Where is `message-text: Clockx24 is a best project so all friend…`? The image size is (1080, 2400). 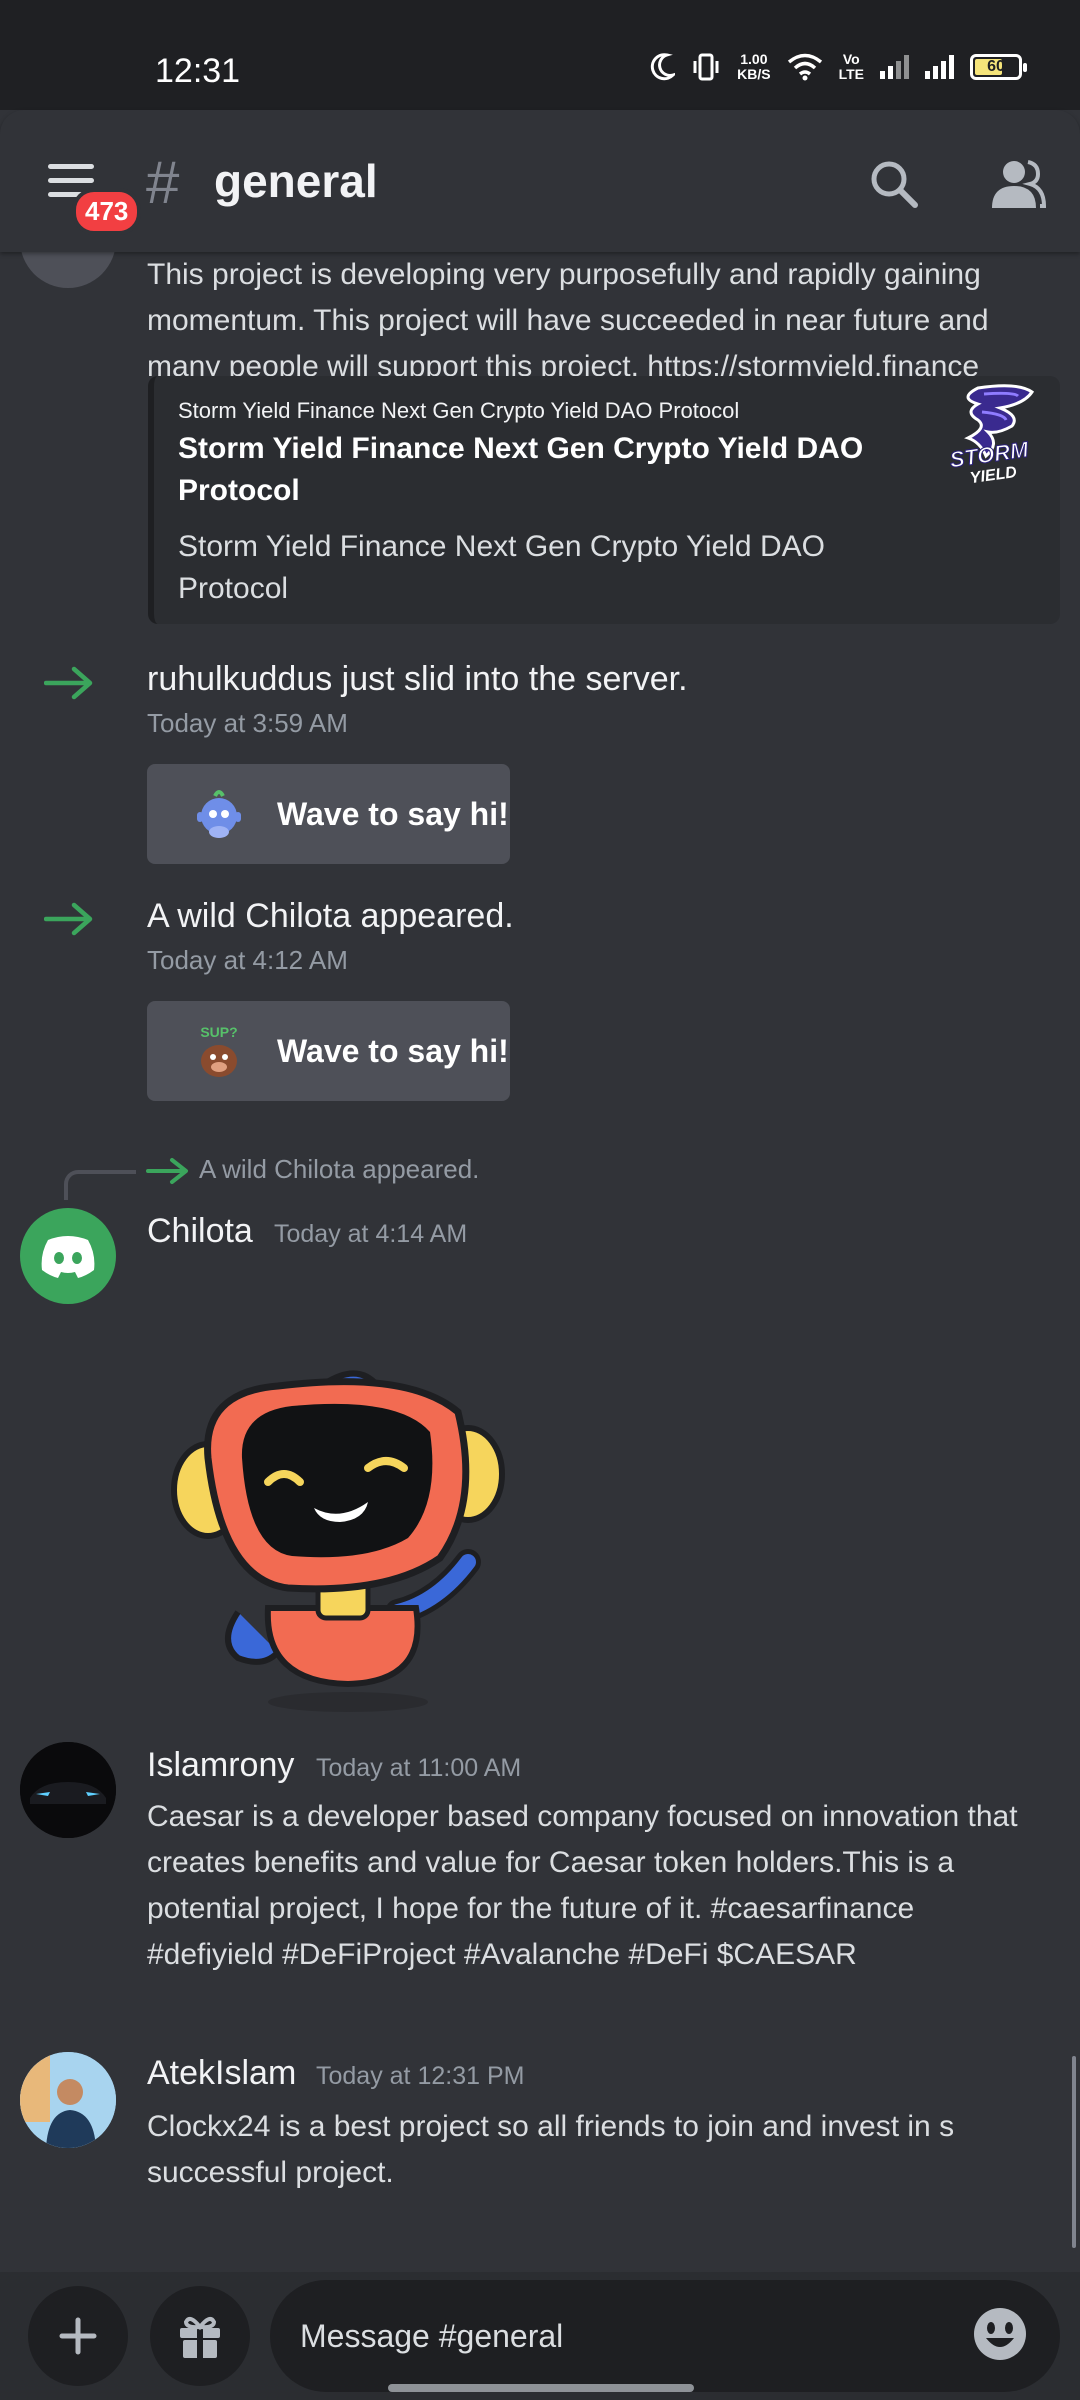 message-text: Clockx24 is a best project so all friend… is located at coordinates (551, 2149).